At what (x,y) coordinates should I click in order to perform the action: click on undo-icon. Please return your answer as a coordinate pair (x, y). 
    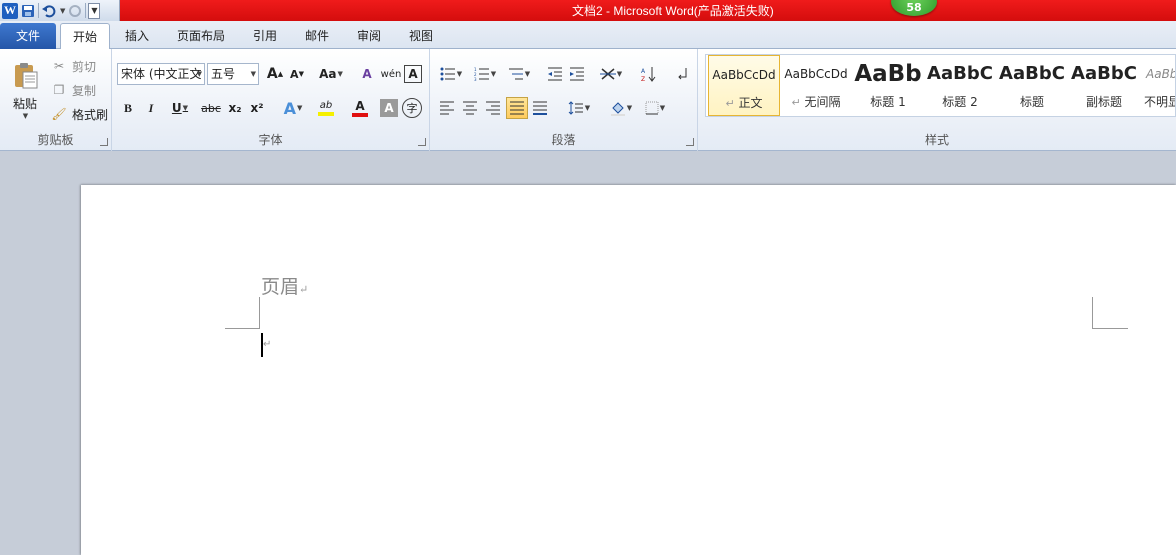
    Looking at the image, I should click on (49, 11).